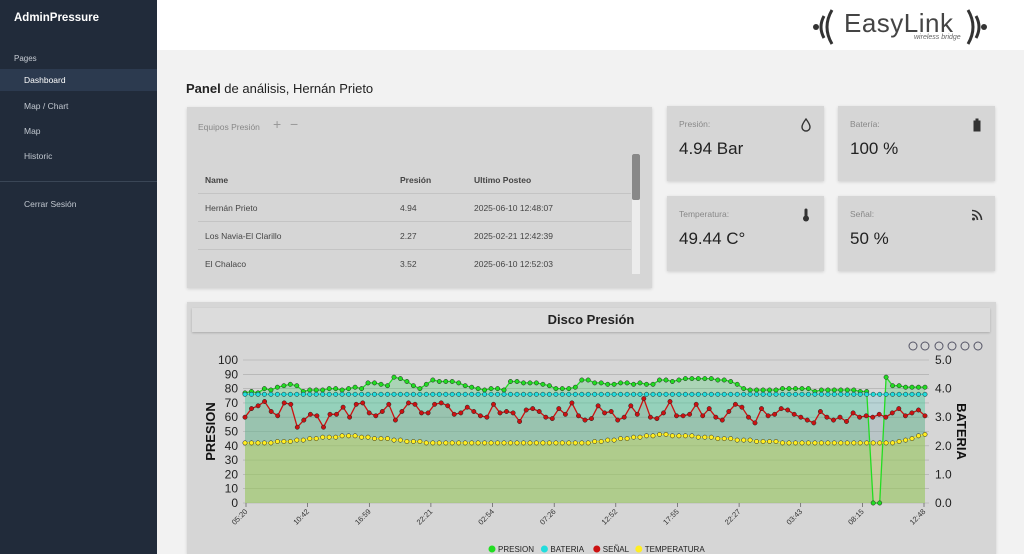 The width and height of the screenshot is (1024, 554). I want to click on sidebar-item-dashboard: Dashboard, so click(78, 80).